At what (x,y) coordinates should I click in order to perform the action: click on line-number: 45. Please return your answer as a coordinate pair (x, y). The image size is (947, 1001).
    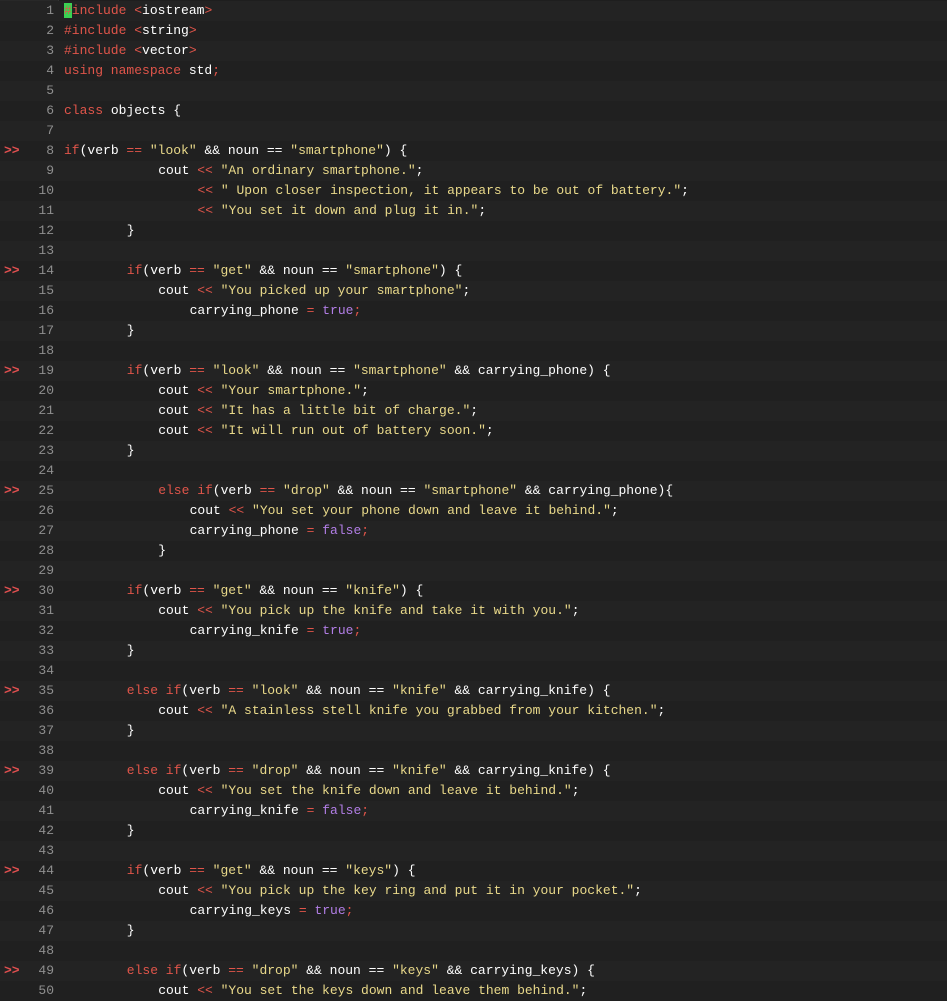
    Looking at the image, I should click on (46, 890).